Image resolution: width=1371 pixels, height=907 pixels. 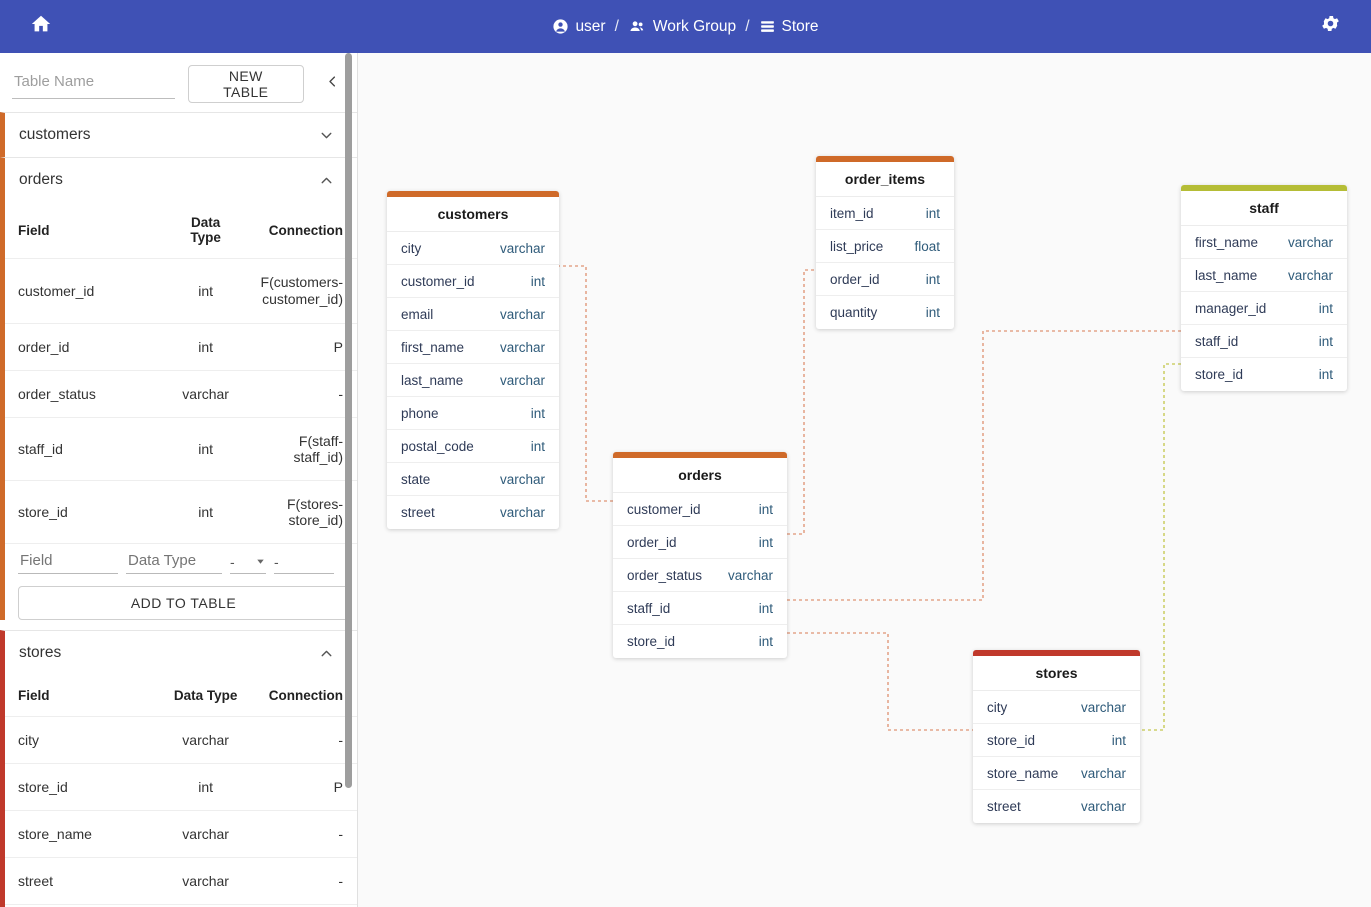 I want to click on sidebar-panel-title-orders: orders, so click(x=41, y=179).